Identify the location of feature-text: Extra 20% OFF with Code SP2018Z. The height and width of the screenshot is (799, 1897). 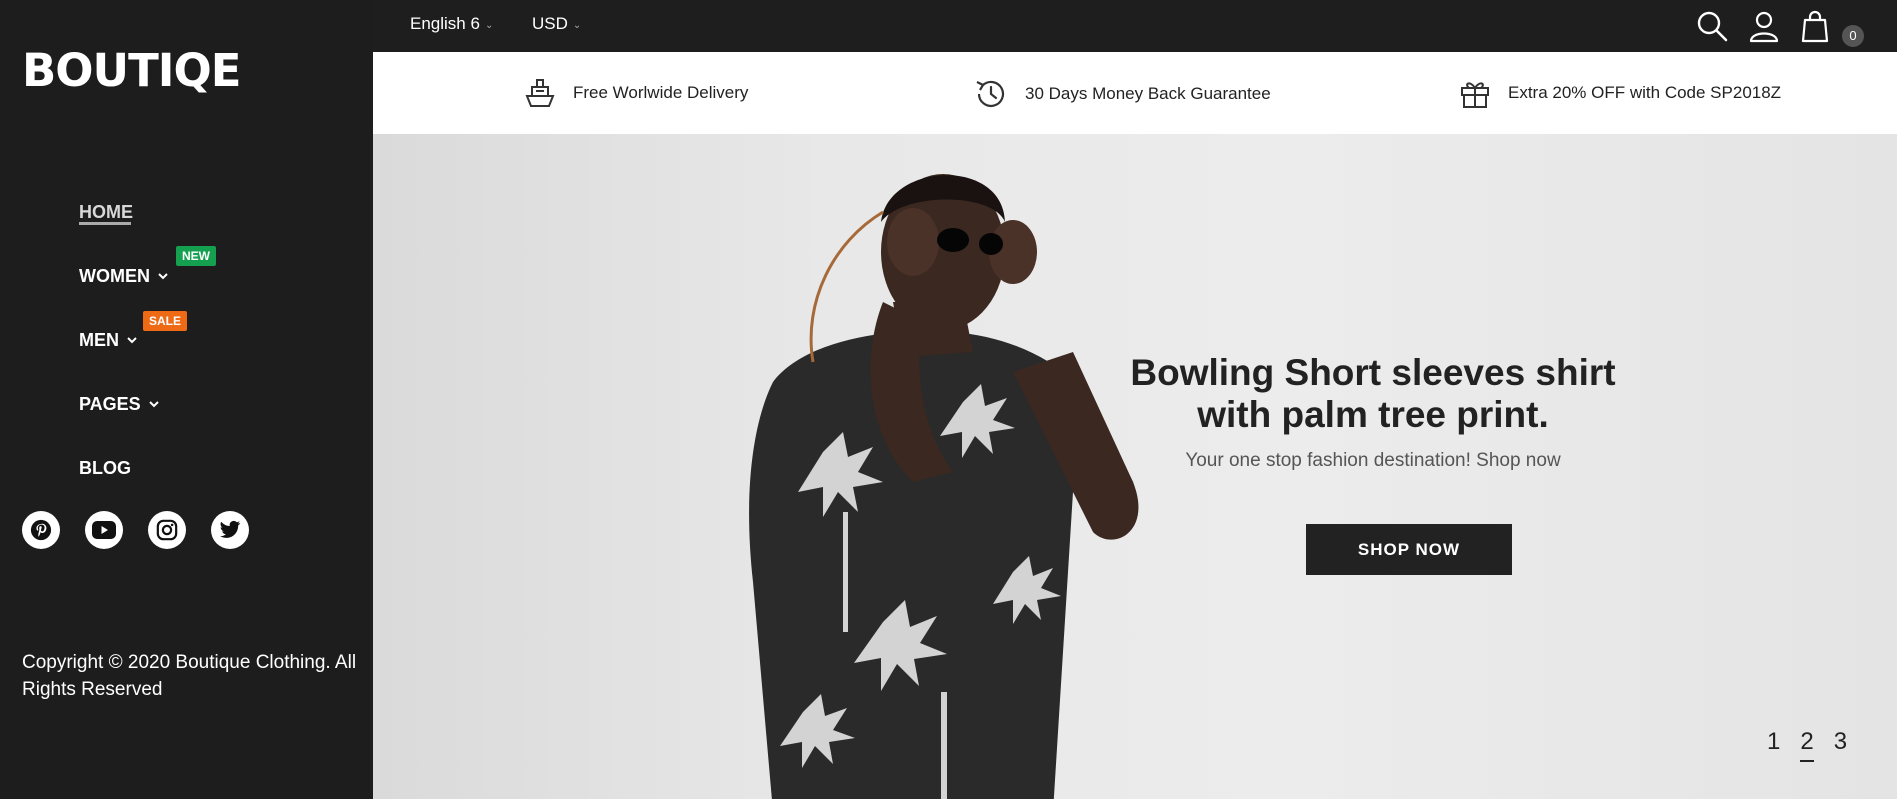
(1645, 92).